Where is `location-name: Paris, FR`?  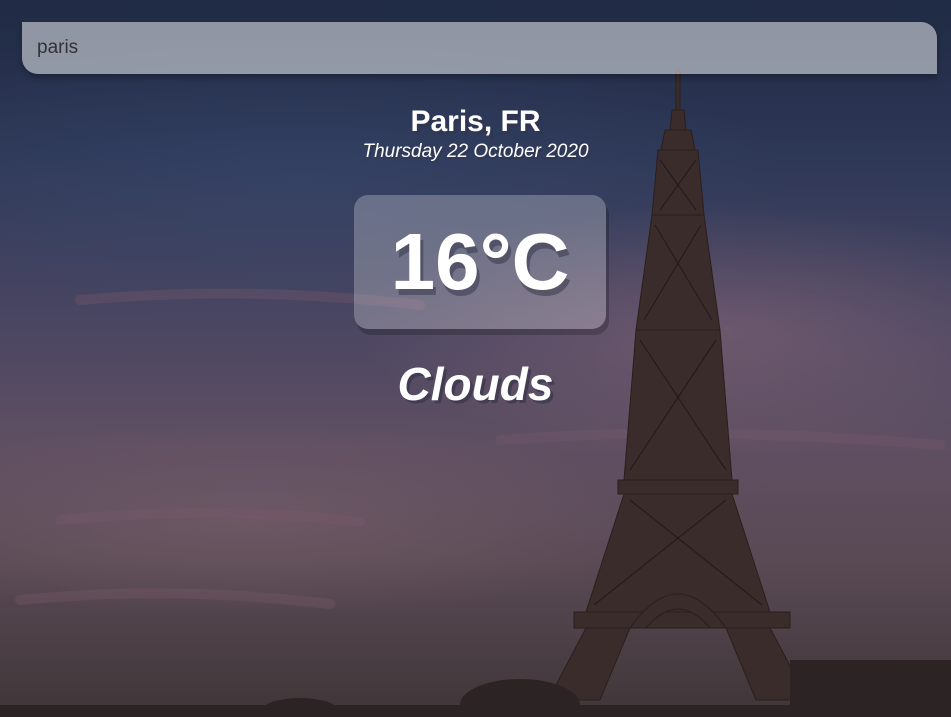
location-name: Paris, FR is located at coordinates (475, 121).